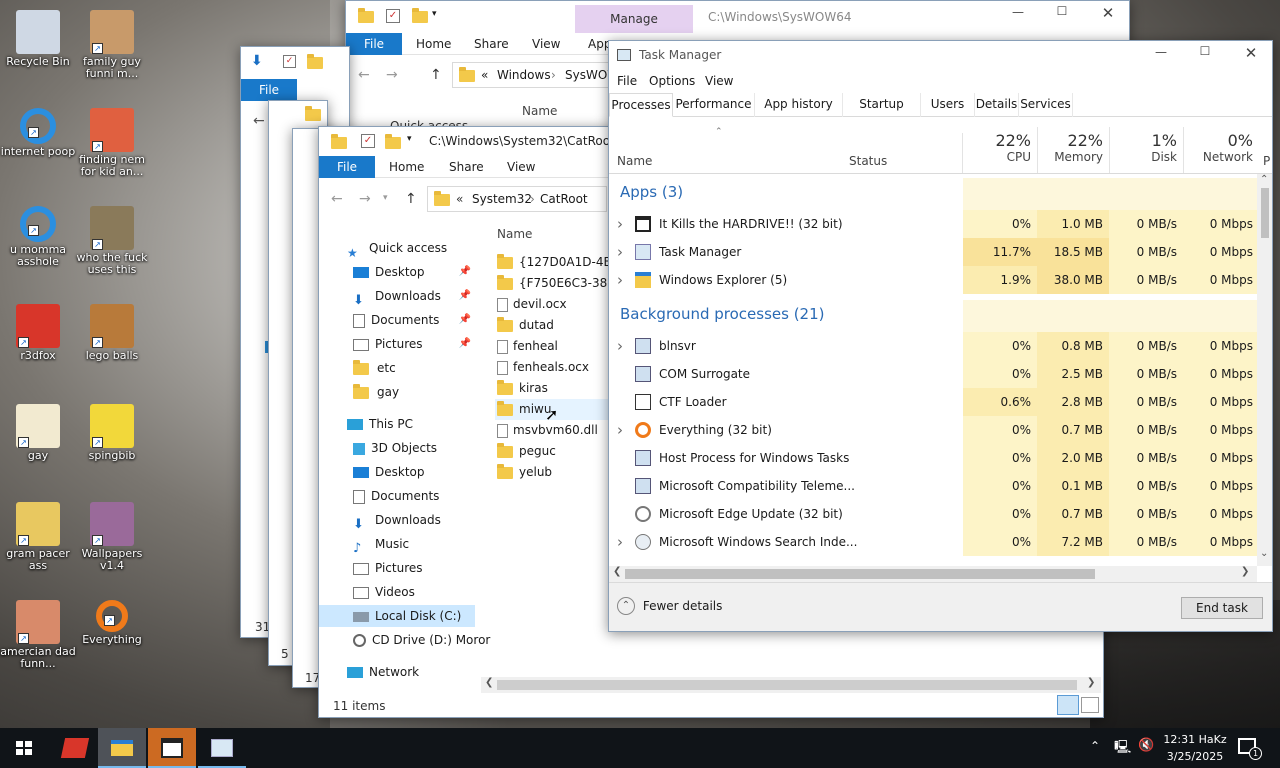  Describe the element at coordinates (1000, 150) in the screenshot. I see `column-cpu: 22% CPU` at that location.